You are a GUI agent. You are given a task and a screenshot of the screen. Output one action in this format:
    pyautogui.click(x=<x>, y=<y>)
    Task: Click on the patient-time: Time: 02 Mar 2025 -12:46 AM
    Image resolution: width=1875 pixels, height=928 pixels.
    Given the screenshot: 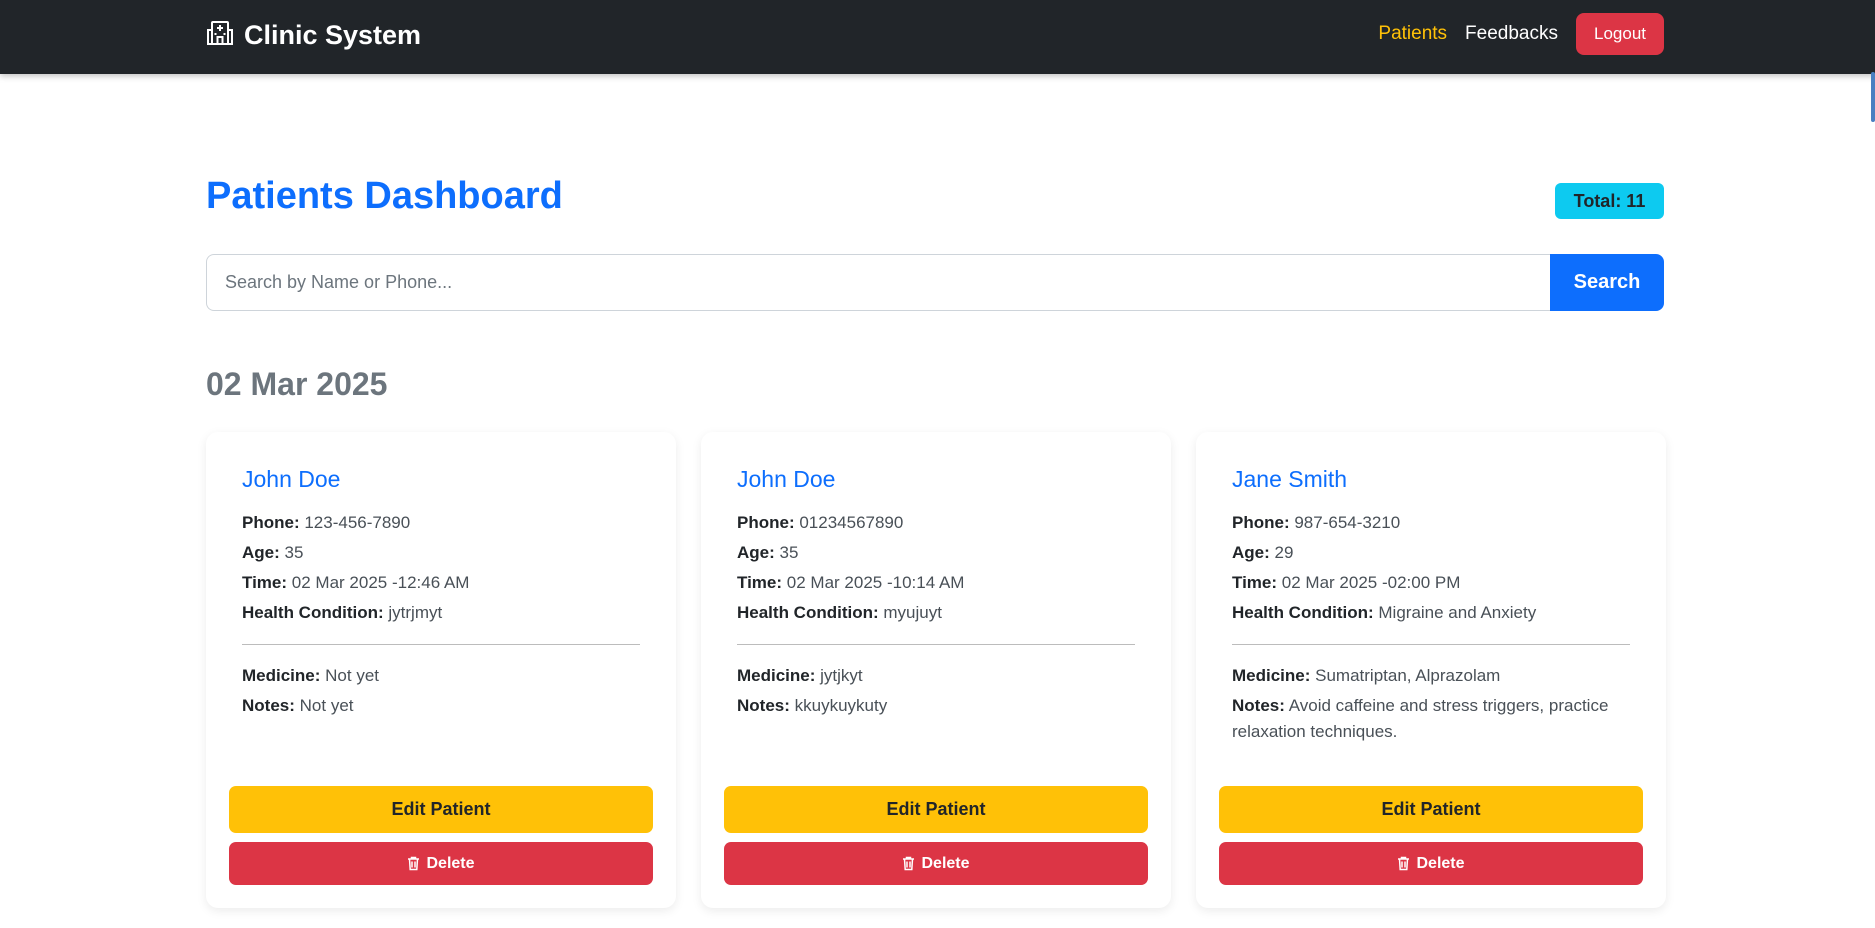 What is the action you would take?
    pyautogui.click(x=442, y=583)
    